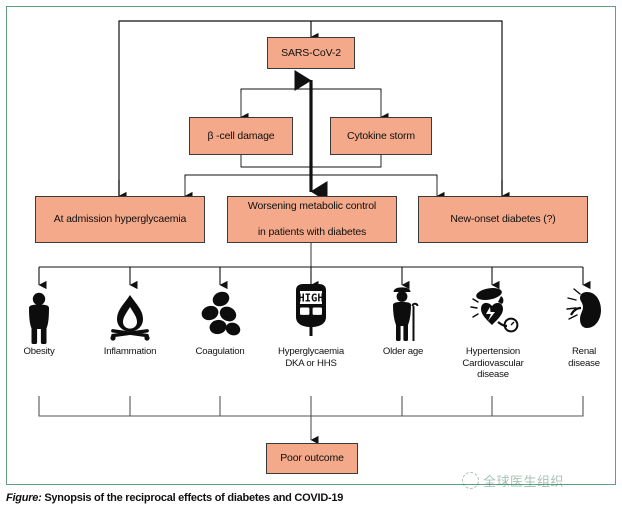 The width and height of the screenshot is (622, 519). Describe the element at coordinates (221, 313) in the screenshot. I see `blood-cells-icon` at that location.